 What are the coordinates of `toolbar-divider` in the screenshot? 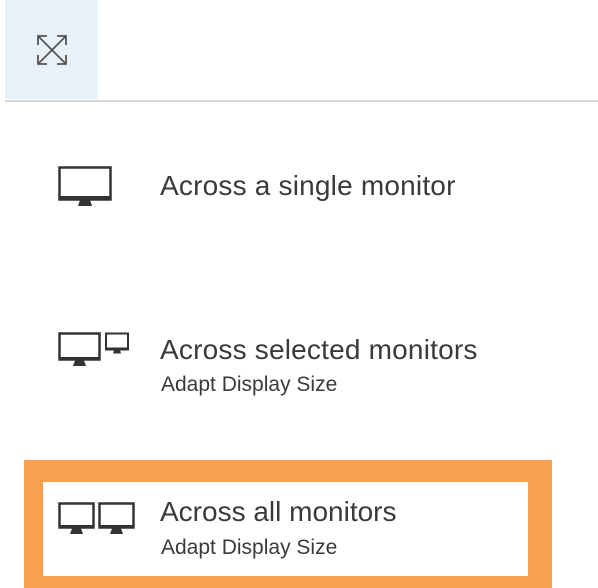 It's located at (301, 101).